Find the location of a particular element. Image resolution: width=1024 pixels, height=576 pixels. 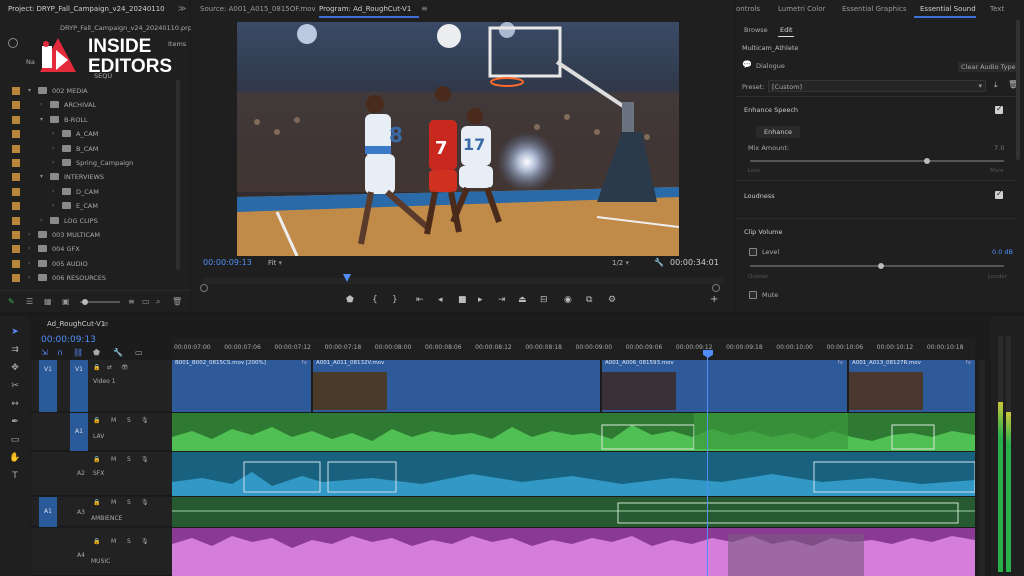

tab-effect-controls: ontrols is located at coordinates (748, 9).